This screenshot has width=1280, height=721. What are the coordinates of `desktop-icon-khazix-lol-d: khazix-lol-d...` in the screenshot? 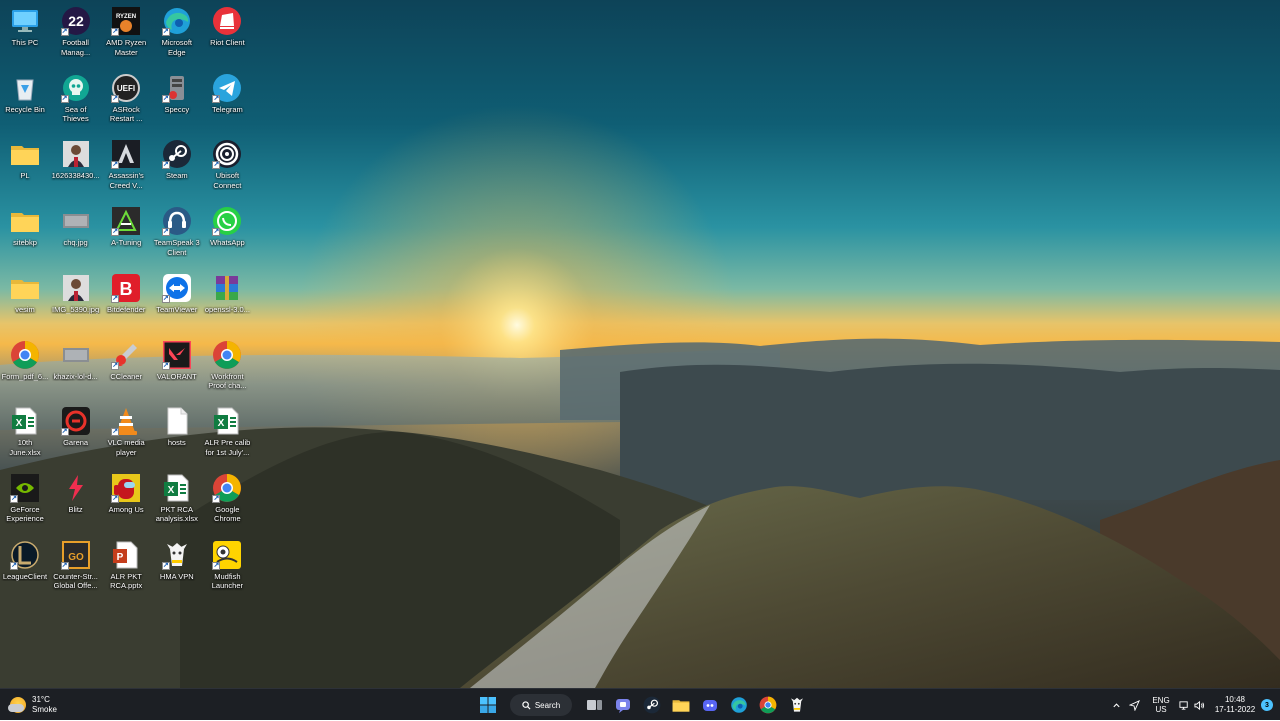 It's located at (76, 368).